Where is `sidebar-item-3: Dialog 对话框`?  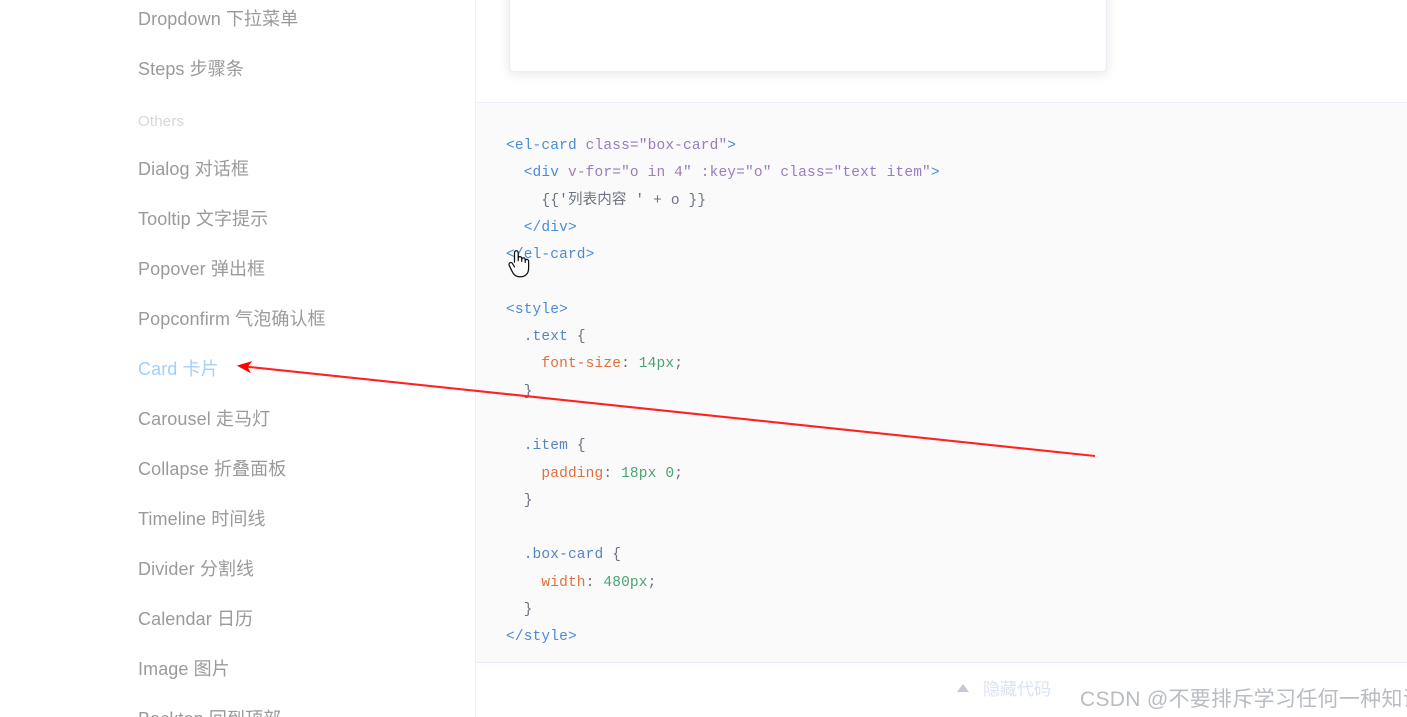
sidebar-item-3: Dialog 对话框 is located at coordinates (237, 169).